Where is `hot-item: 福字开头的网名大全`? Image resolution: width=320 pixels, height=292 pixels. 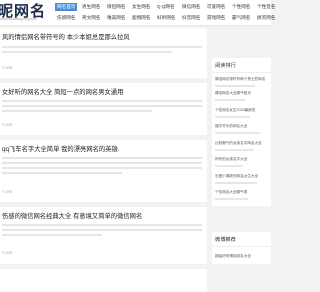 hot-item: 福字开头的网名大全 is located at coordinates (231, 126).